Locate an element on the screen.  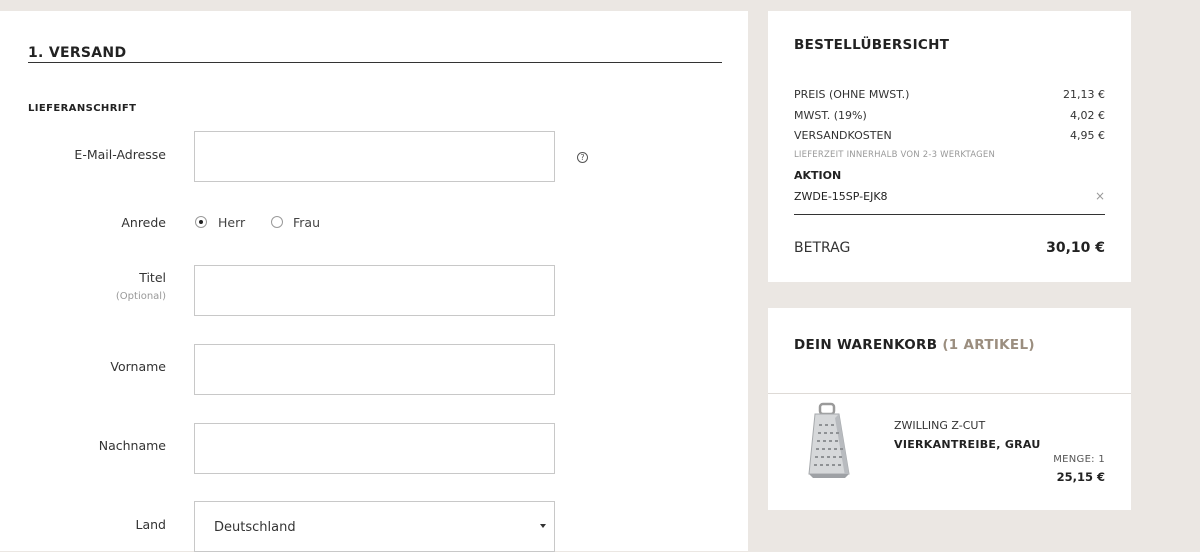
country-value: Deutschland is located at coordinates (255, 527).